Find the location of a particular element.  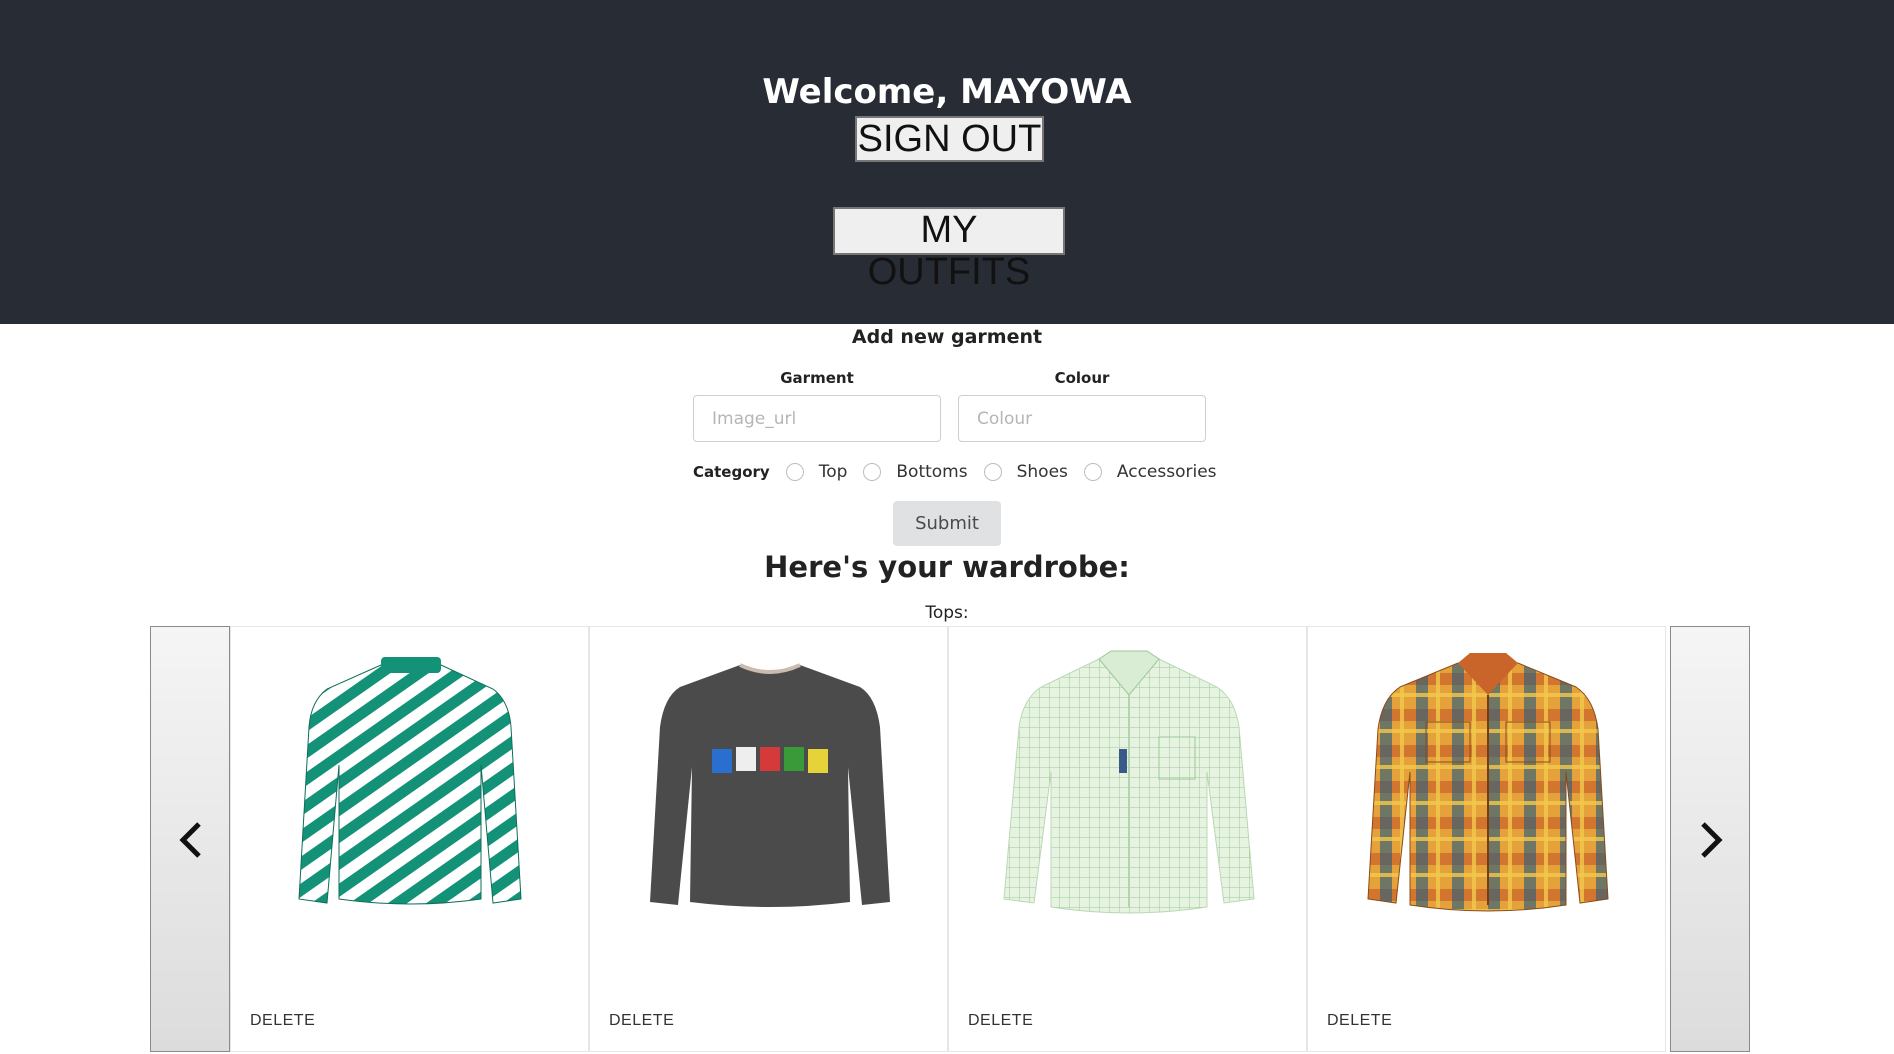

radio-shoes is located at coordinates (992, 472).